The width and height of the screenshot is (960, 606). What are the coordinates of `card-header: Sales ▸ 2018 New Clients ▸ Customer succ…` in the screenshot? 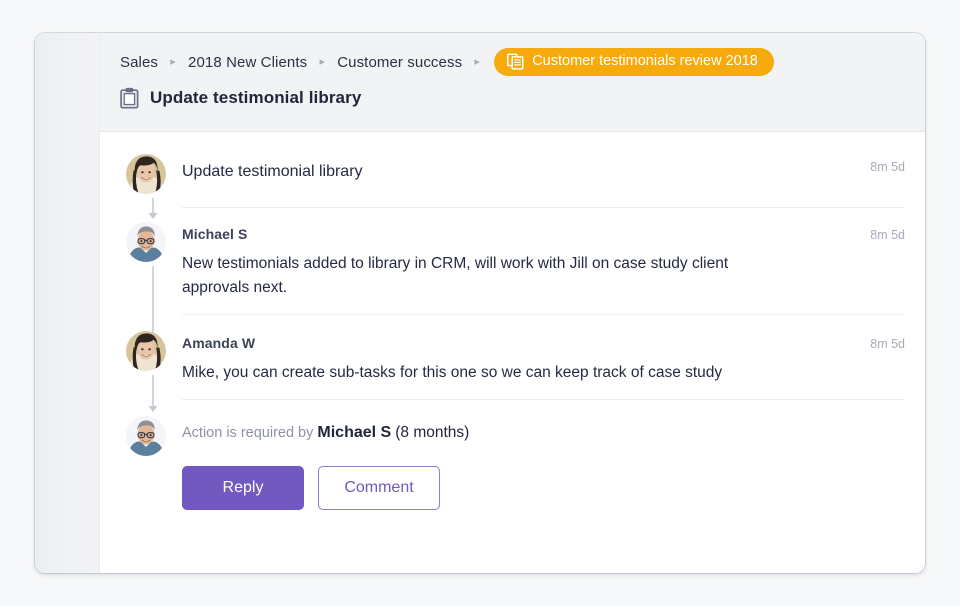 It's located at (512, 82).